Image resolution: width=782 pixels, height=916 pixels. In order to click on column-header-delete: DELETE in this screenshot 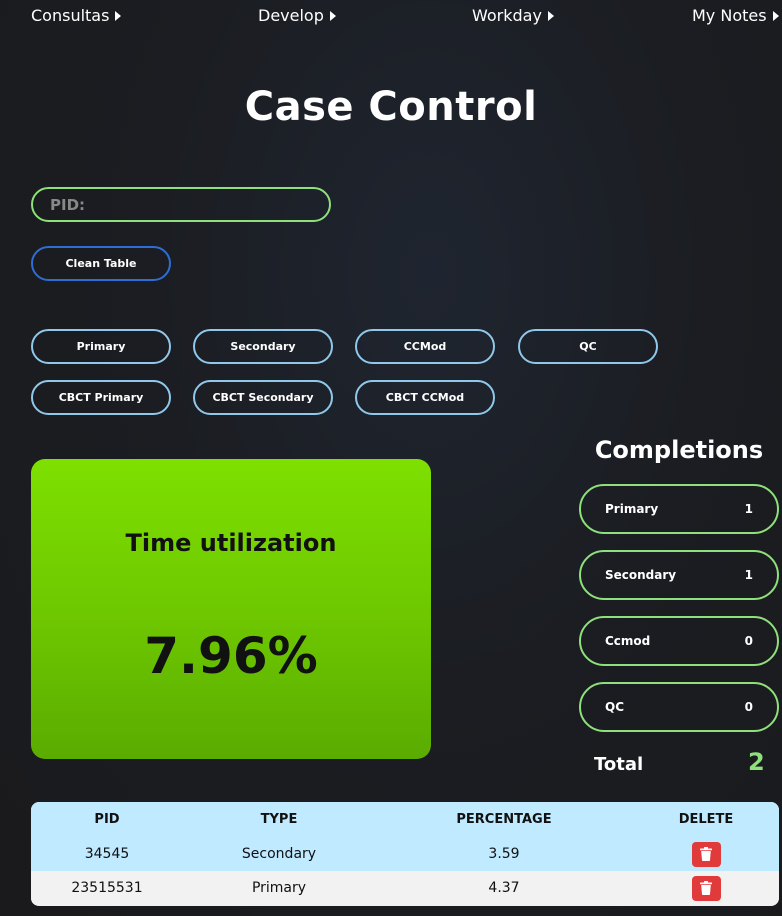, I will do `click(706, 819)`.